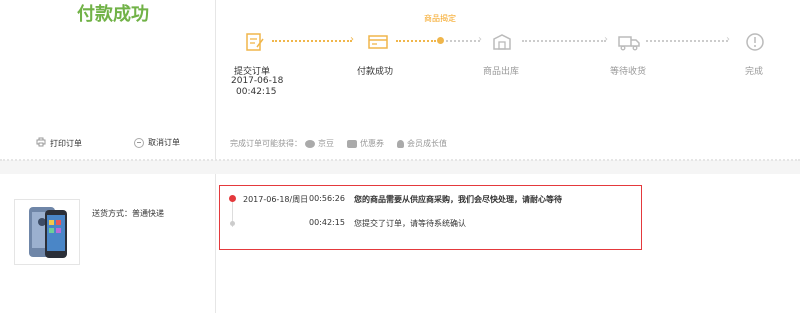 The width and height of the screenshot is (800, 313). I want to click on phone-image-icon, so click(48, 232).